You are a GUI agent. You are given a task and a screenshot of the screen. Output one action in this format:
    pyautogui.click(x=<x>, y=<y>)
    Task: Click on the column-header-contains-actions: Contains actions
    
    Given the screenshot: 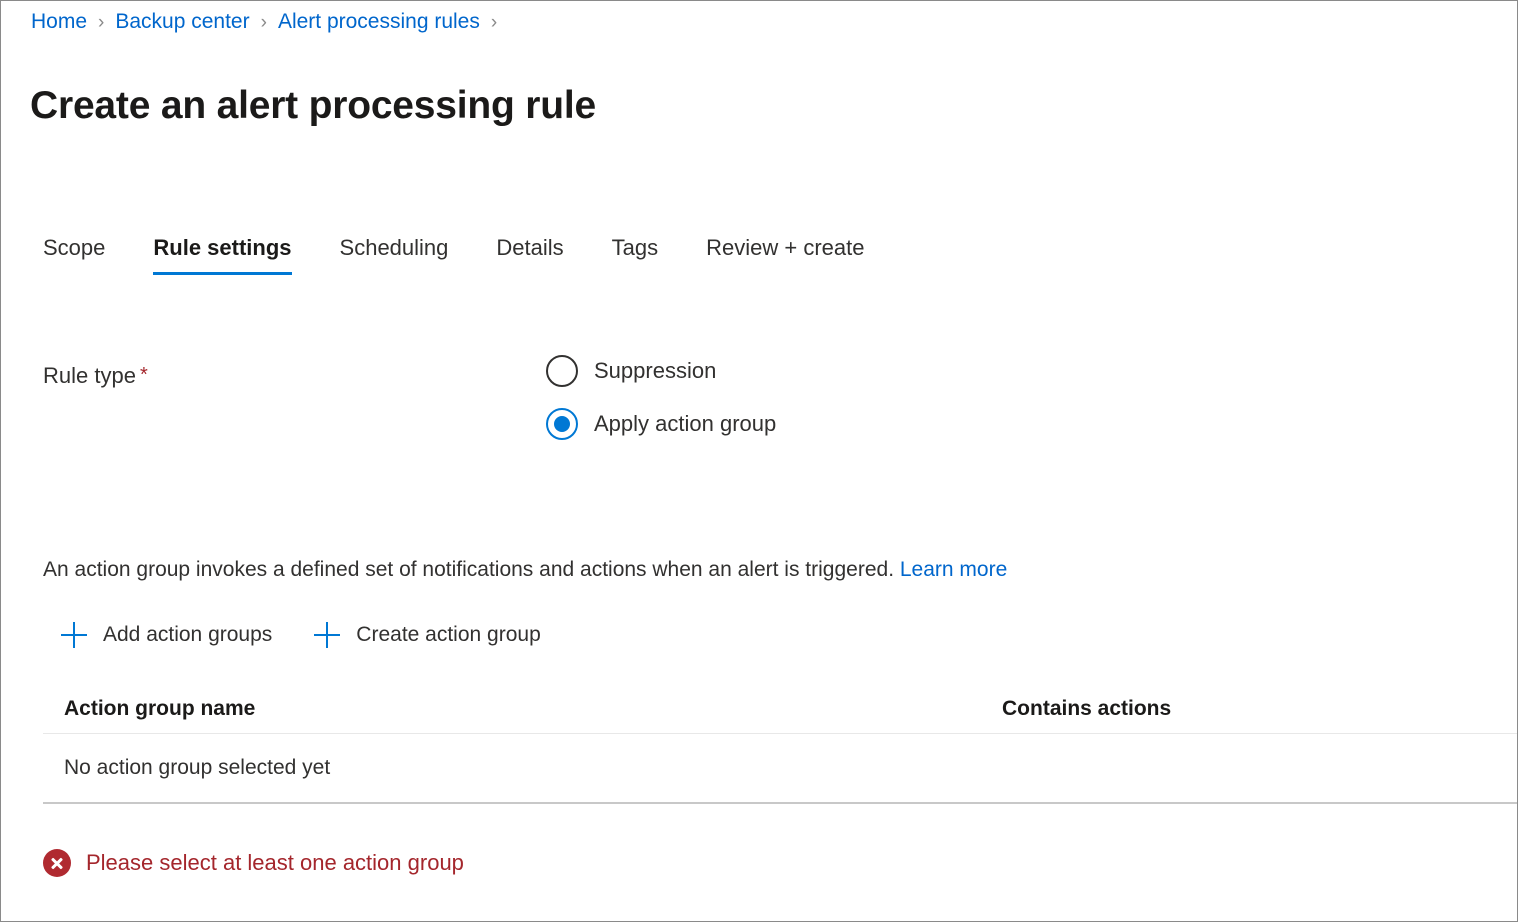 What is the action you would take?
    pyautogui.click(x=1087, y=708)
    